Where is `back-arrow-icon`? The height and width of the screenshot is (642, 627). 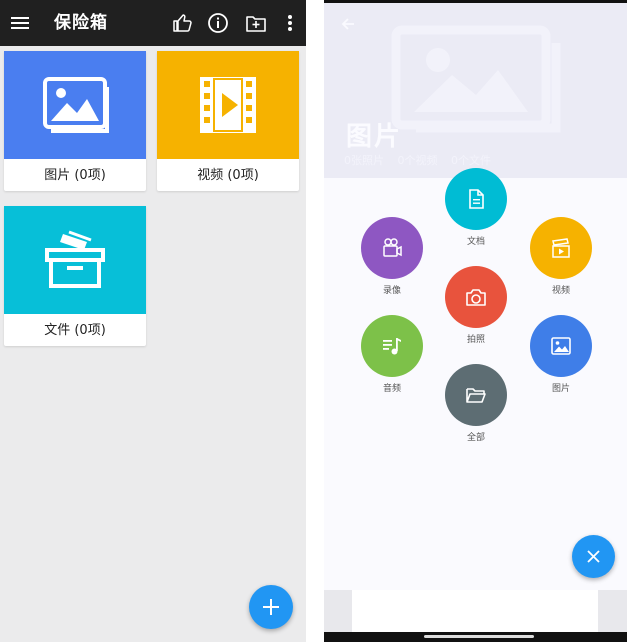
back-arrow-icon is located at coordinates (348, 24).